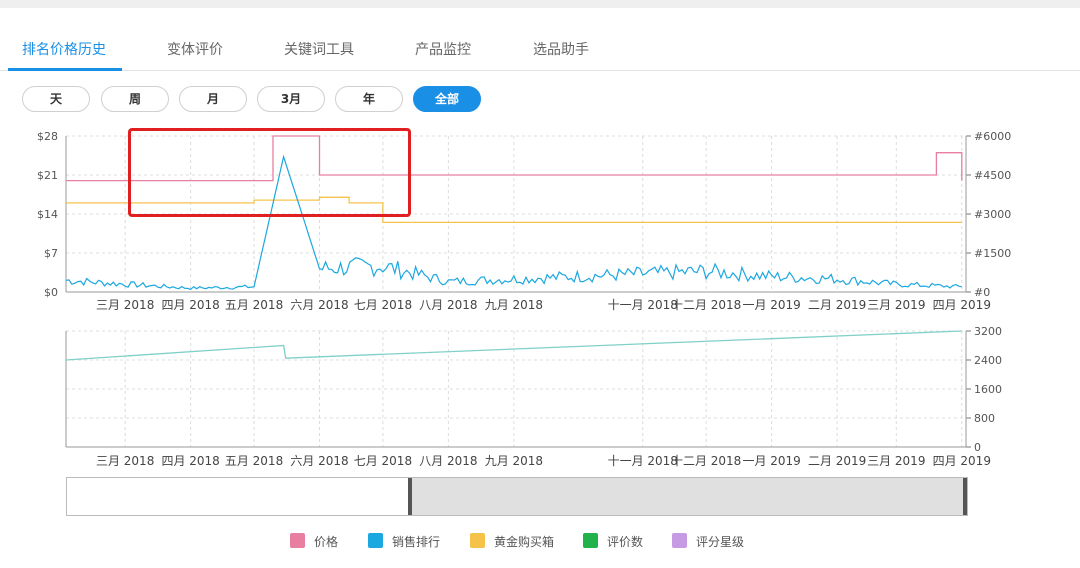 This screenshot has width=1080, height=568. What do you see at coordinates (992, 214) in the screenshot?
I see `y-right-tick-label: #3000` at bounding box center [992, 214].